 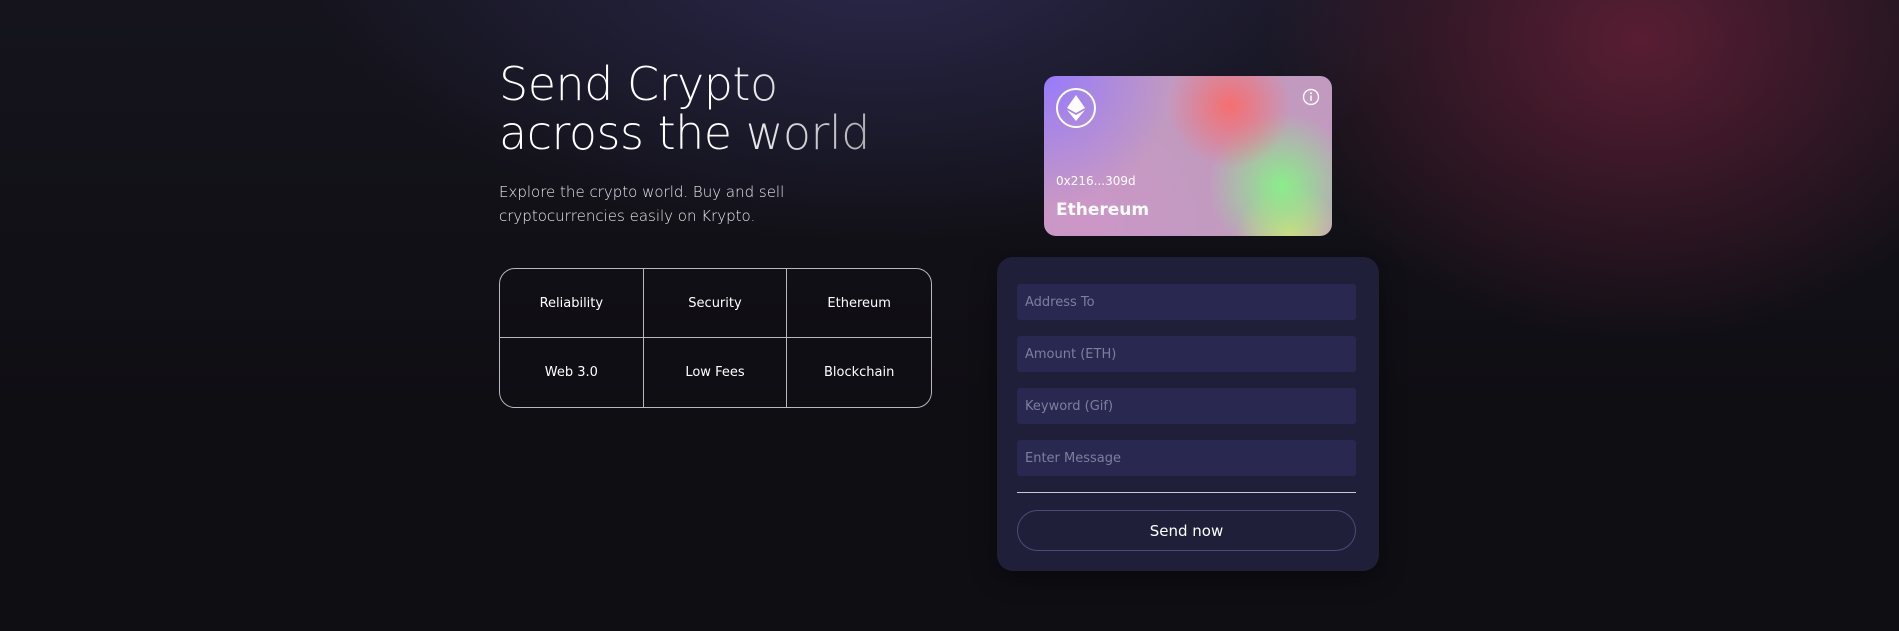 I want to click on hero-headline-line2: across the world, so click(x=684, y=133).